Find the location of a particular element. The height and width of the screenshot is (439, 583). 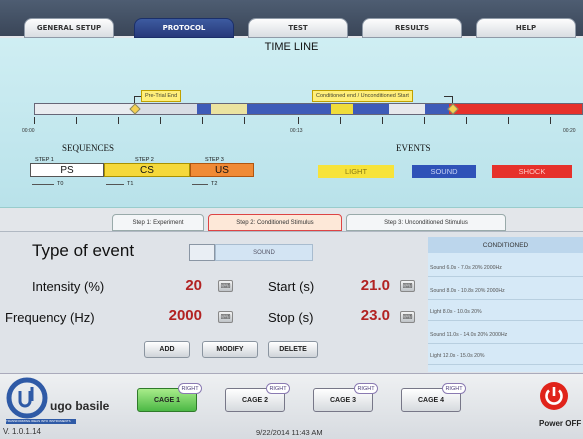

power-off-label: Power OFF is located at coordinates (560, 423).